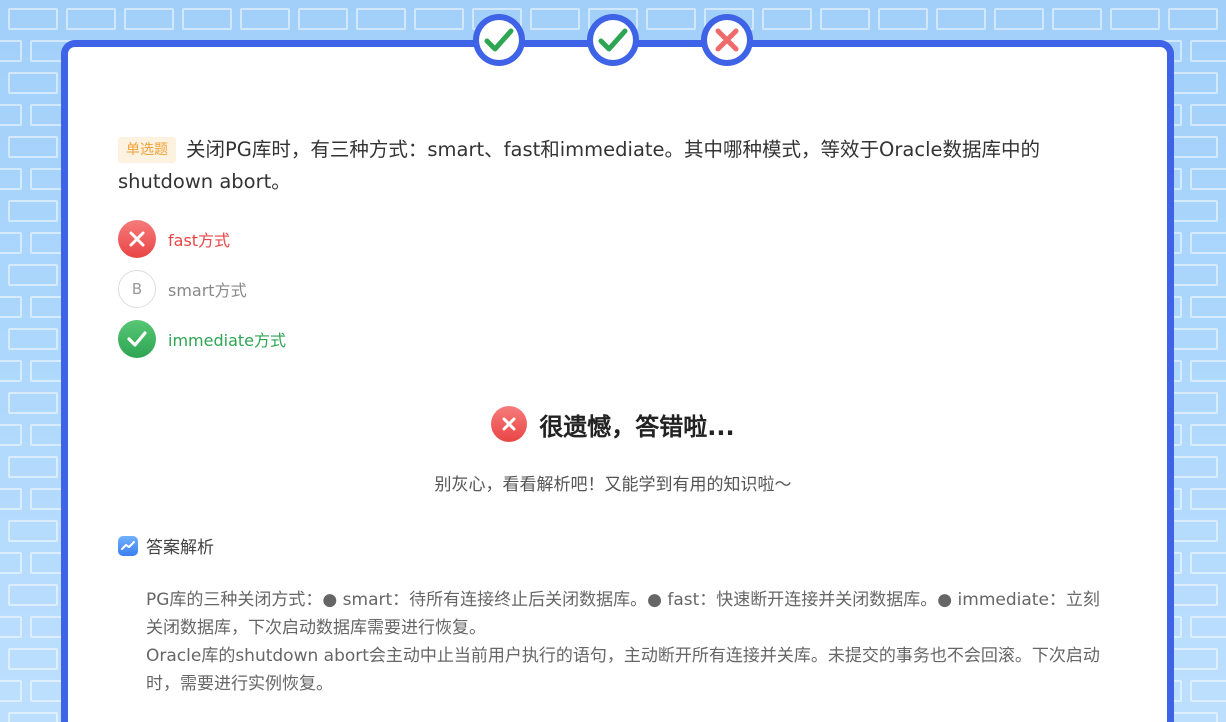 Image resolution: width=1226 pixels, height=722 pixels. Describe the element at coordinates (207, 290) in the screenshot. I see `option-b-label: smart方式` at that location.